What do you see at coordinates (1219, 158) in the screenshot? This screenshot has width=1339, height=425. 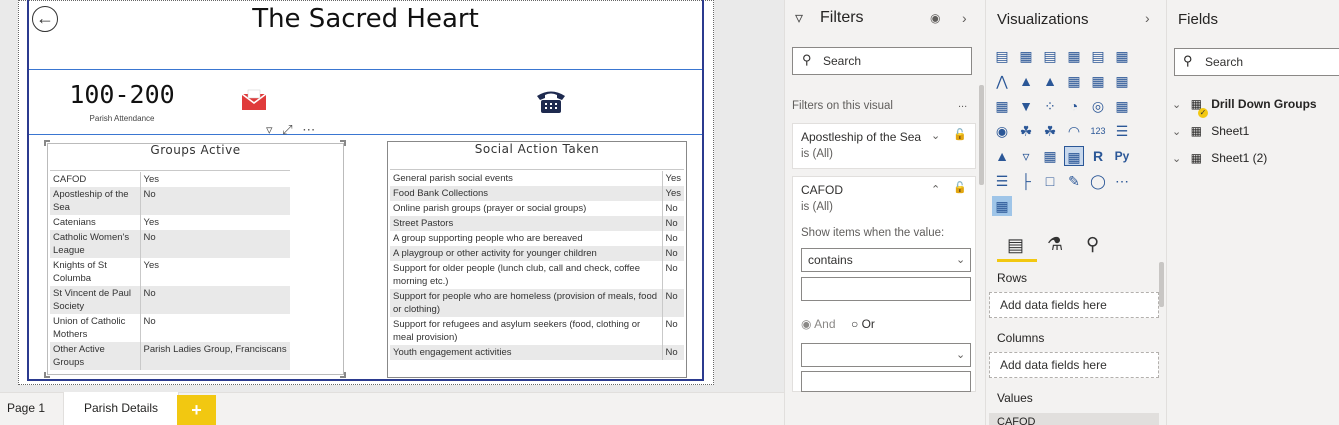 I see `field-table-sheet1-2: ⌄ ▦ Sheet1 (2)` at bounding box center [1219, 158].